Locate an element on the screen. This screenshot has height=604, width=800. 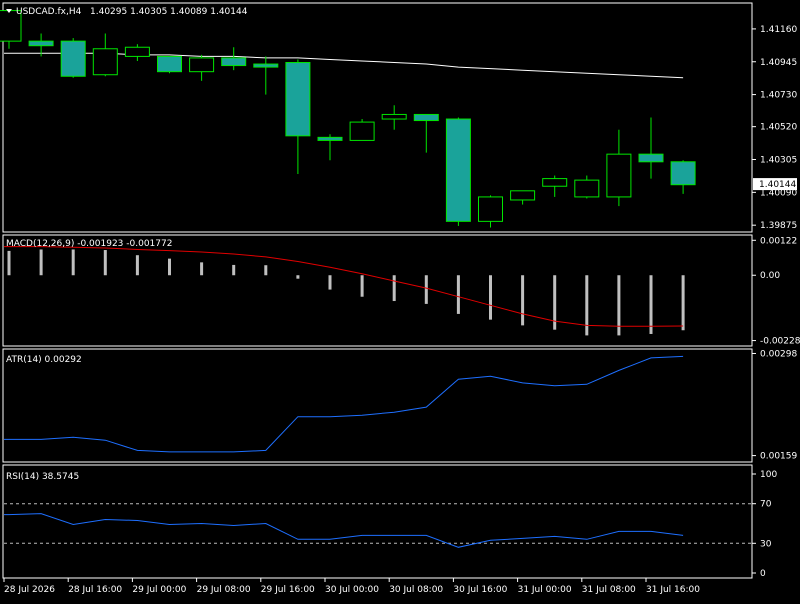
rsi-axis-label: 100 is located at coordinates (768, 475).